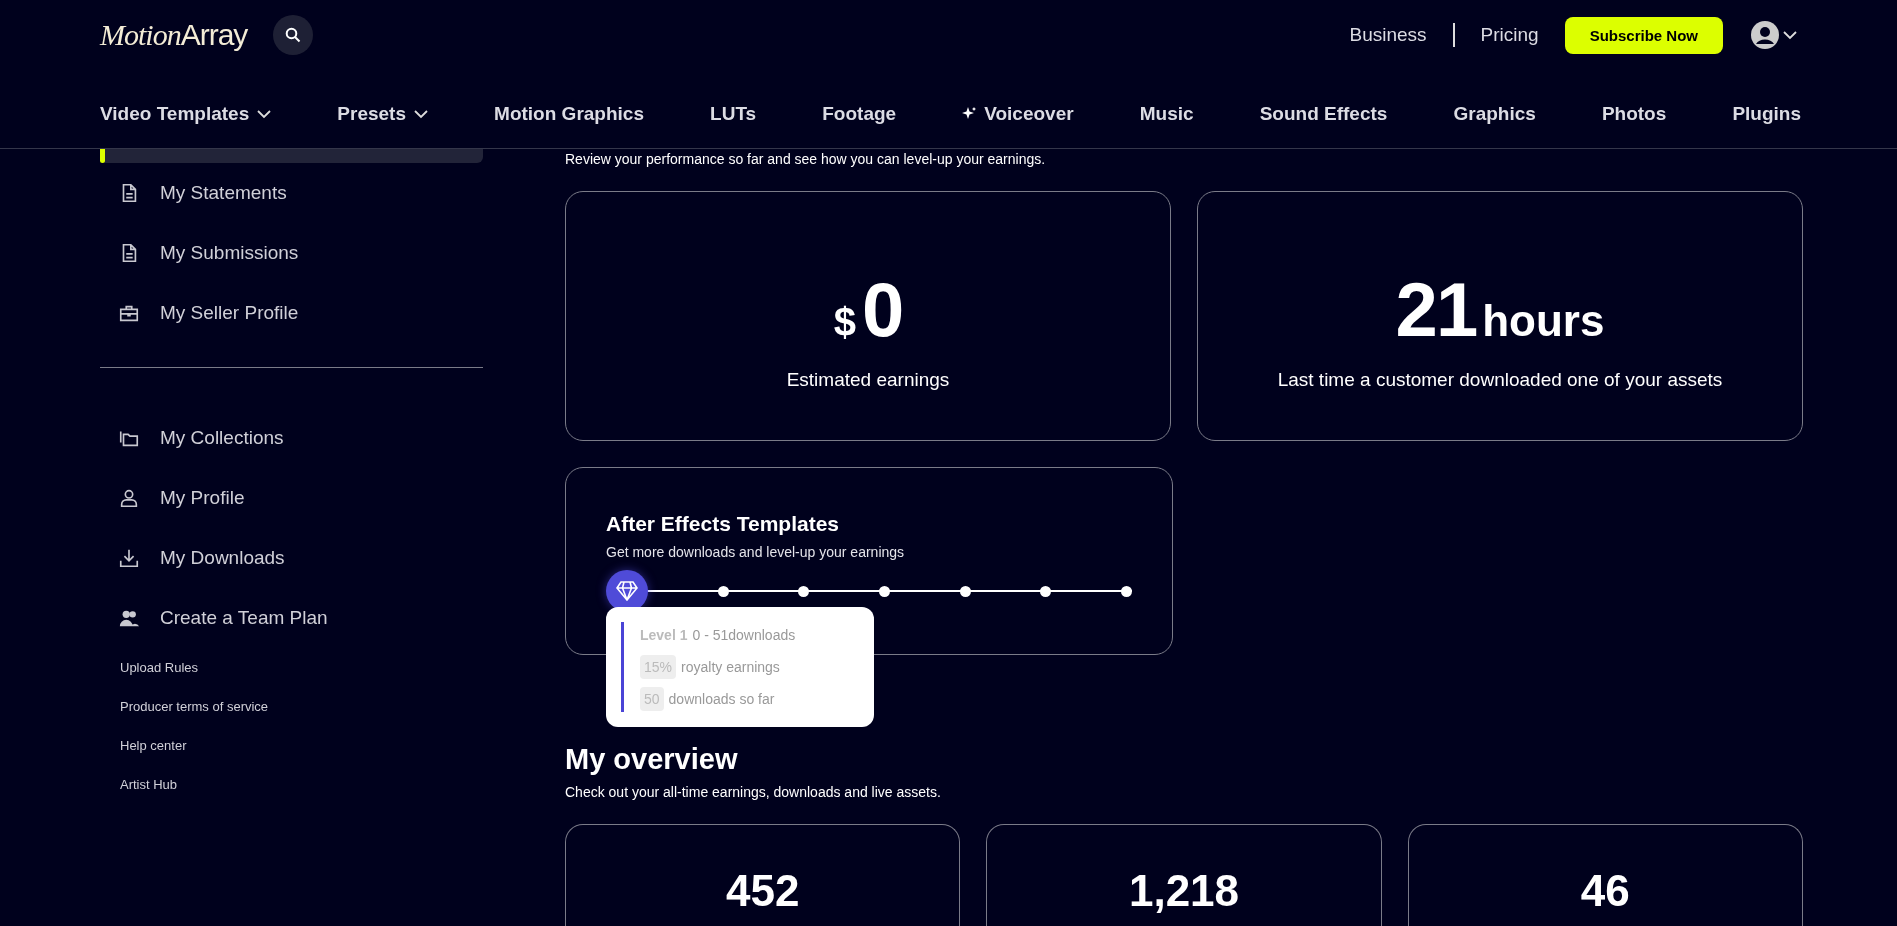 This screenshot has width=1897, height=926. What do you see at coordinates (721, 699) in the screenshot?
I see `downloads-label: downloads so far` at bounding box center [721, 699].